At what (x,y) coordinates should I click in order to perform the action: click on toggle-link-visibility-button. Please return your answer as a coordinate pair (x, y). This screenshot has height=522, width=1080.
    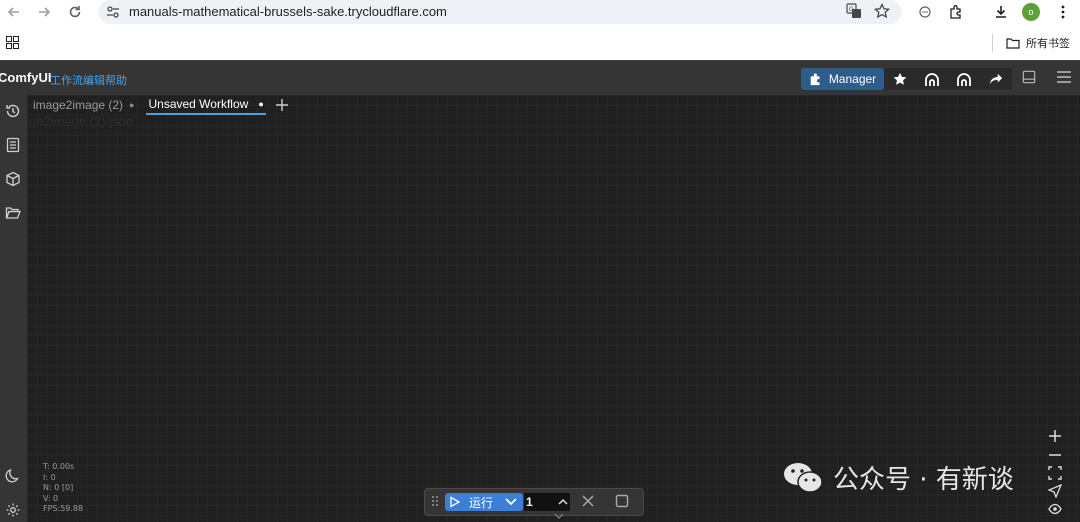
    Looking at the image, I should click on (1055, 509).